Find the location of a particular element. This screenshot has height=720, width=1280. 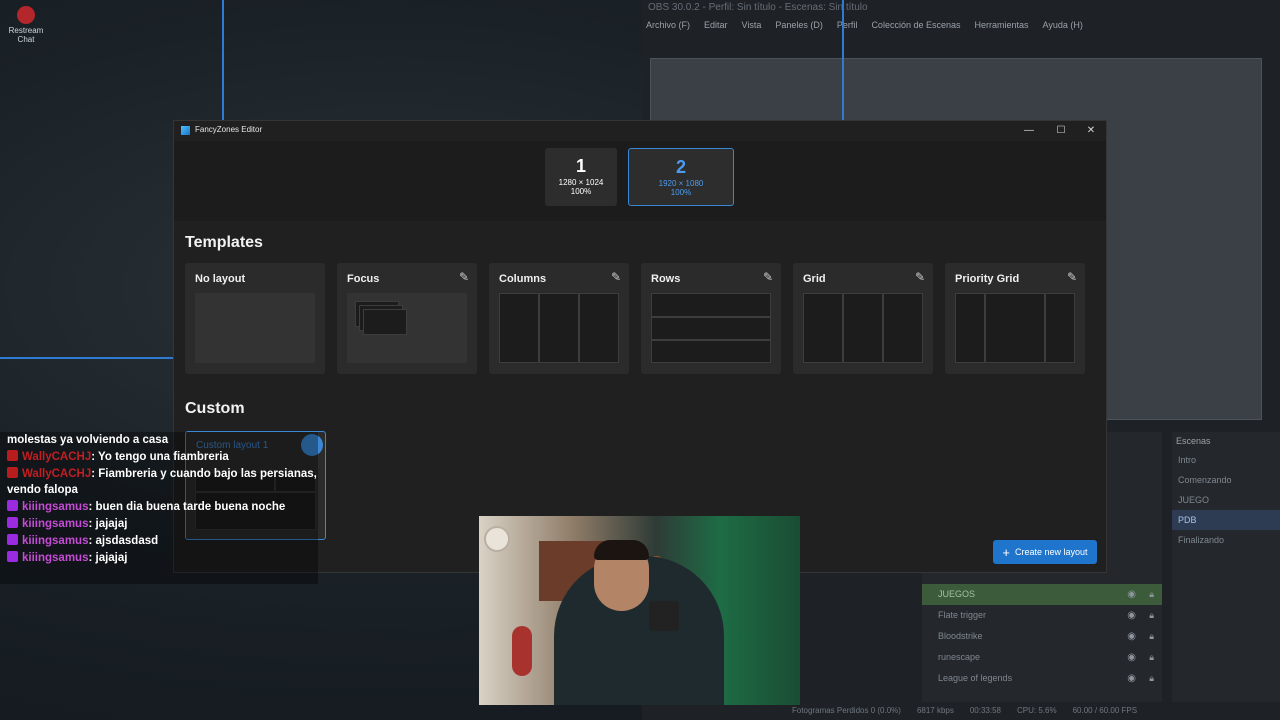

microphone is located at coordinates (664, 616).